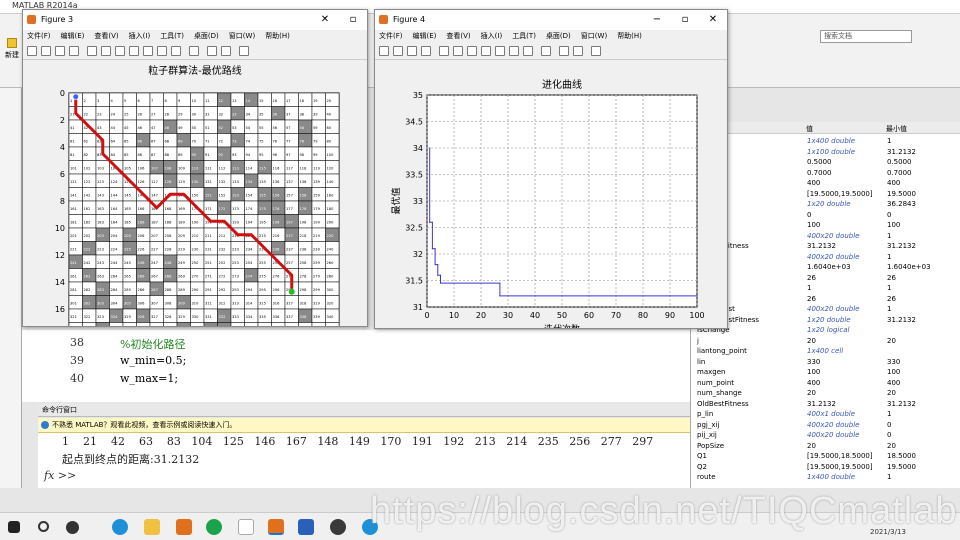 The image size is (960, 540). What do you see at coordinates (922, 194) in the screenshot?
I see `workspace-var-min: 19.5000` at bounding box center [922, 194].